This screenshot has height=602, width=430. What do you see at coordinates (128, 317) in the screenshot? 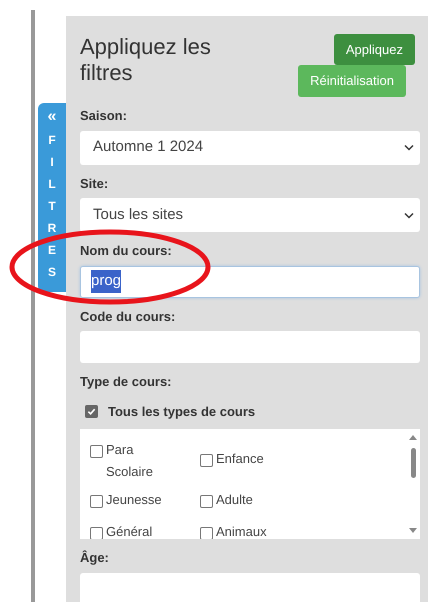
I see `field-label: Code du cours:` at bounding box center [128, 317].